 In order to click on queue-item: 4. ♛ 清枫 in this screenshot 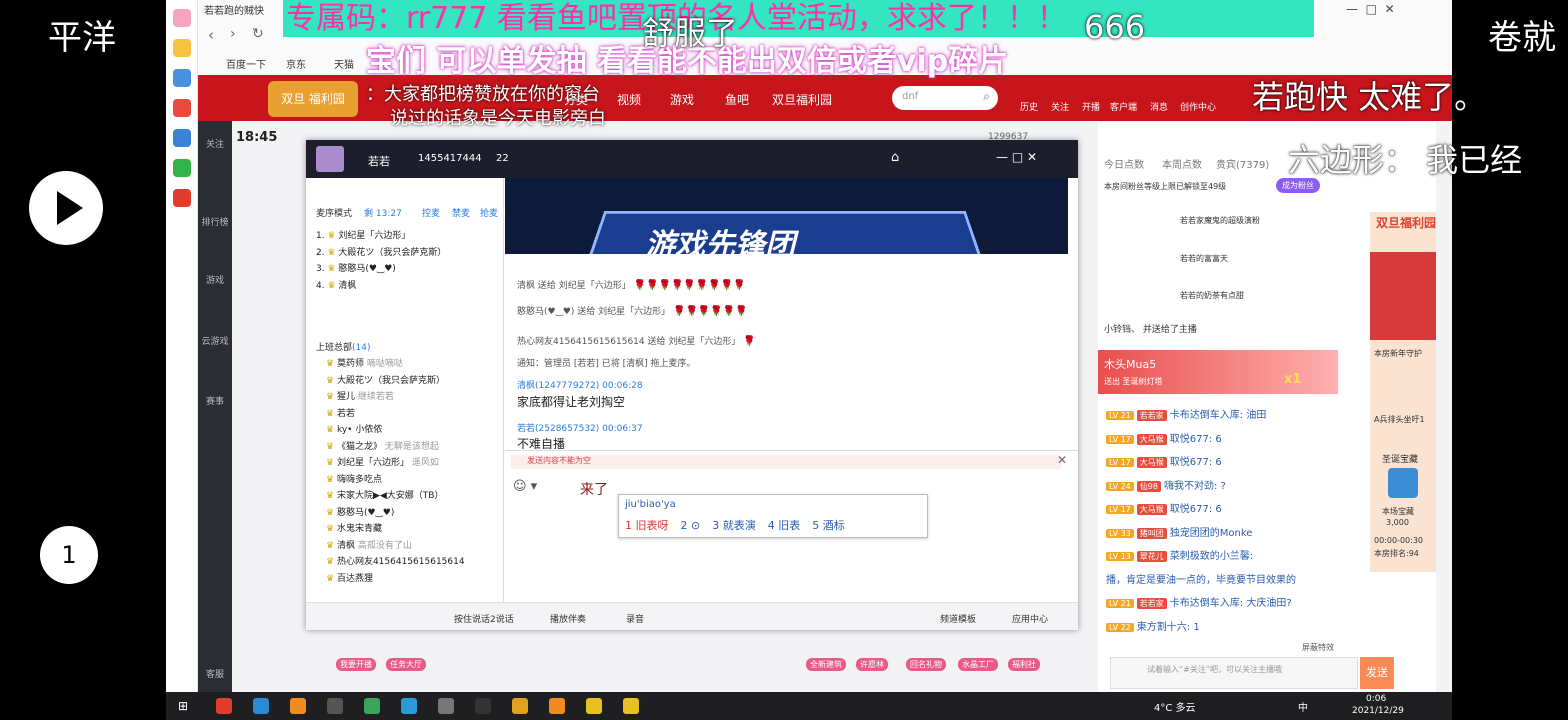, I will do `click(409, 286)`.